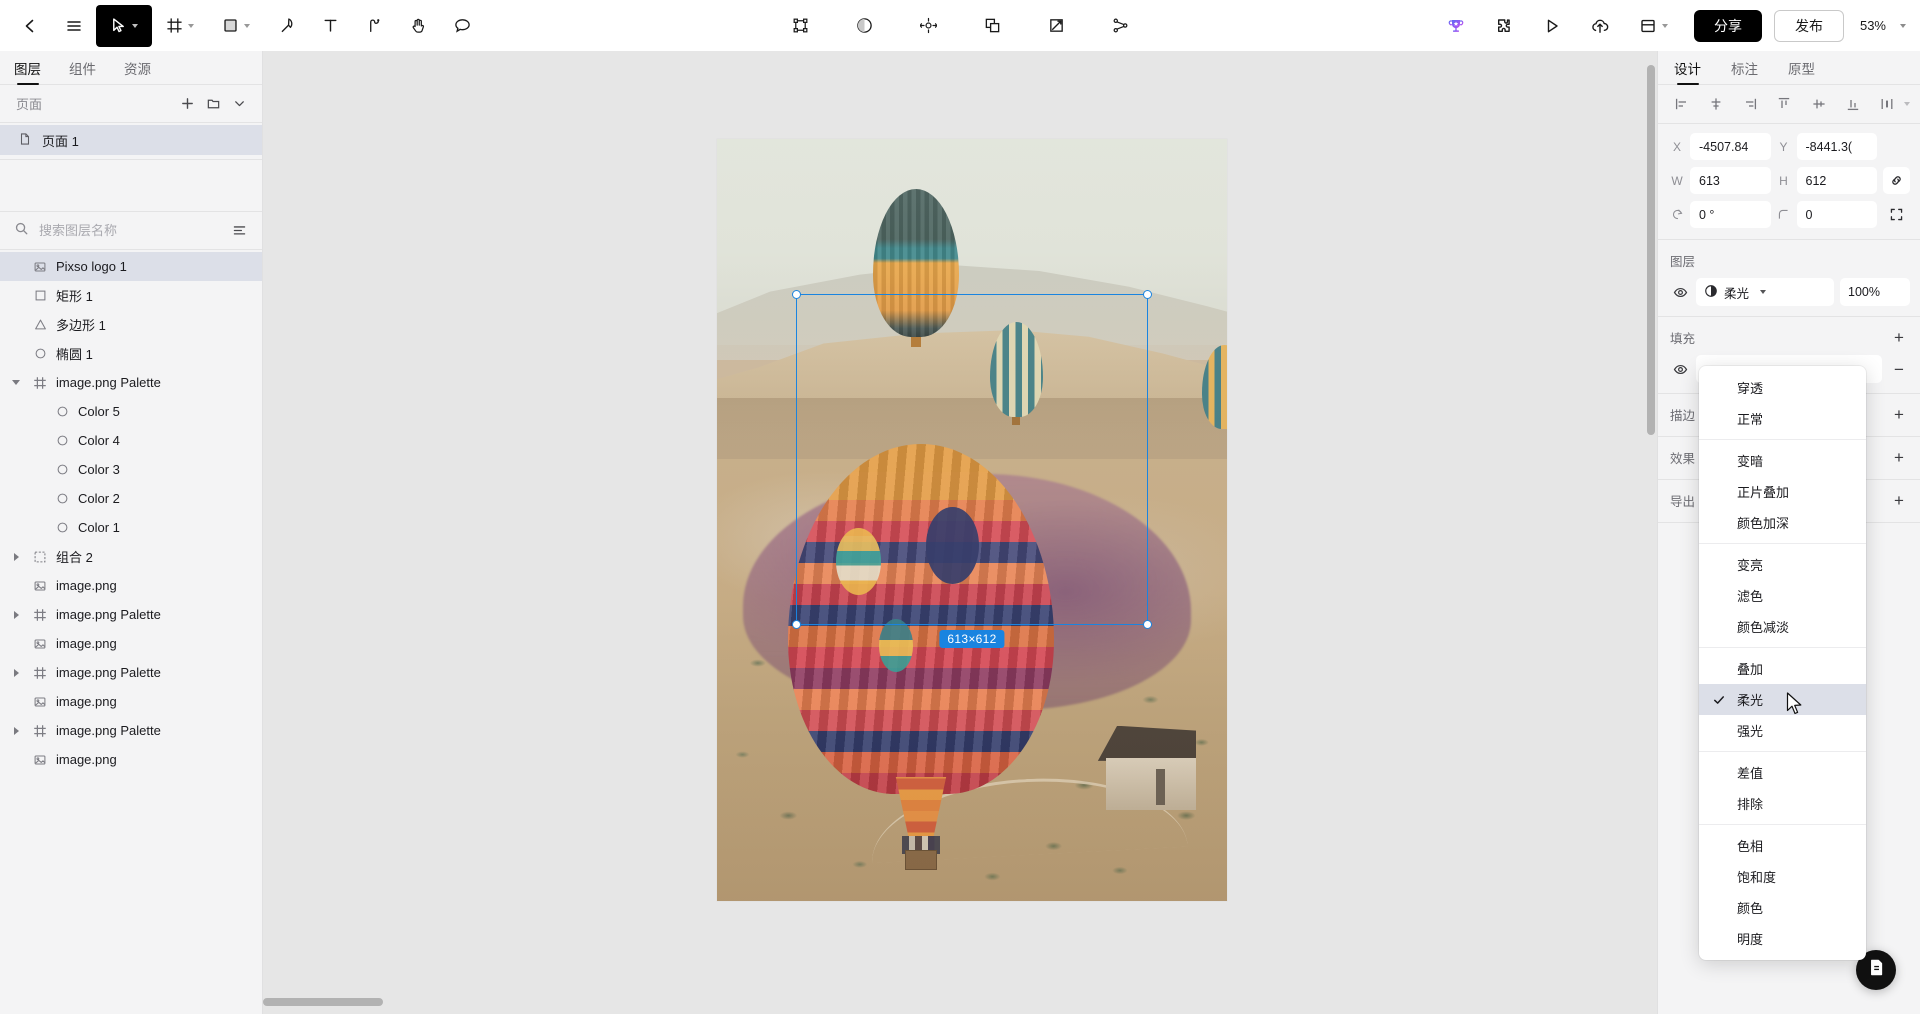  I want to click on resize-handle-bottom-left, so click(796, 624).